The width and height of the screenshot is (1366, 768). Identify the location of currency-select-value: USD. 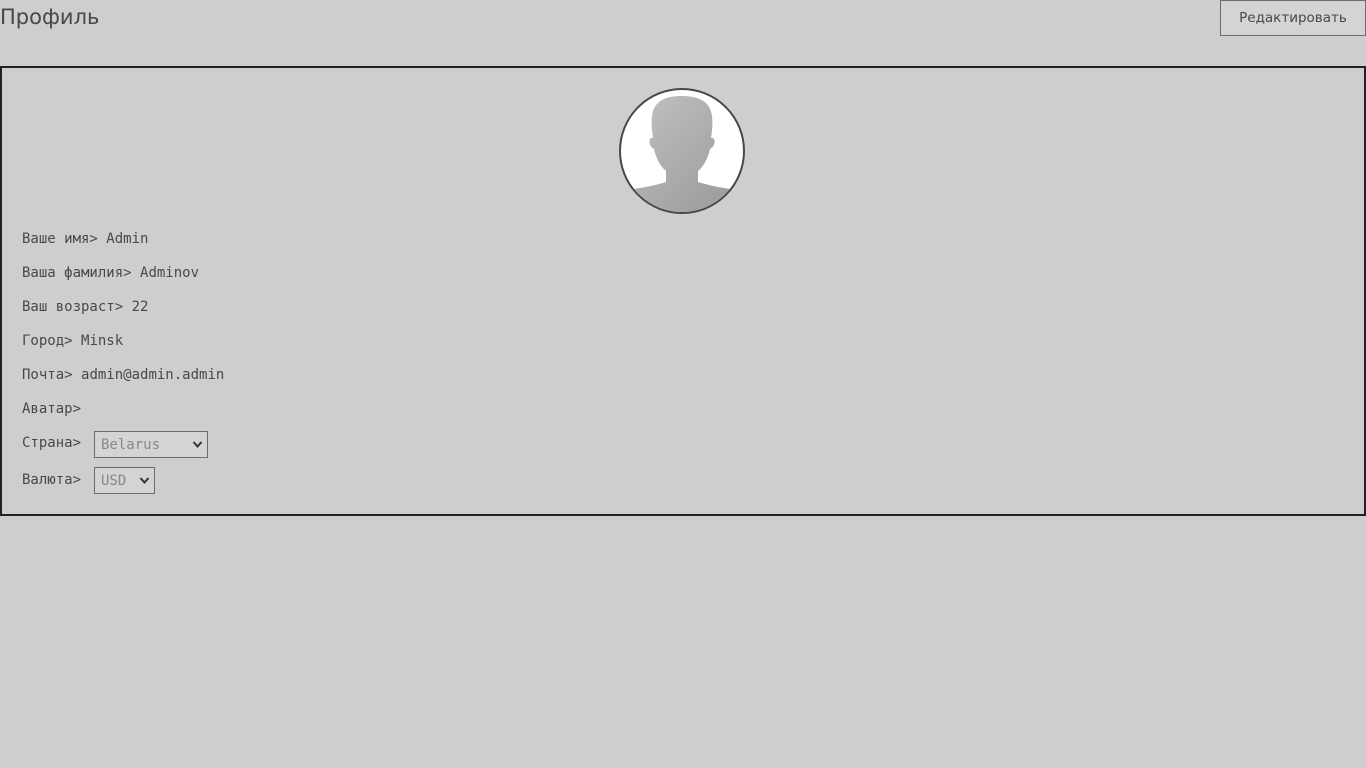
(114, 481).